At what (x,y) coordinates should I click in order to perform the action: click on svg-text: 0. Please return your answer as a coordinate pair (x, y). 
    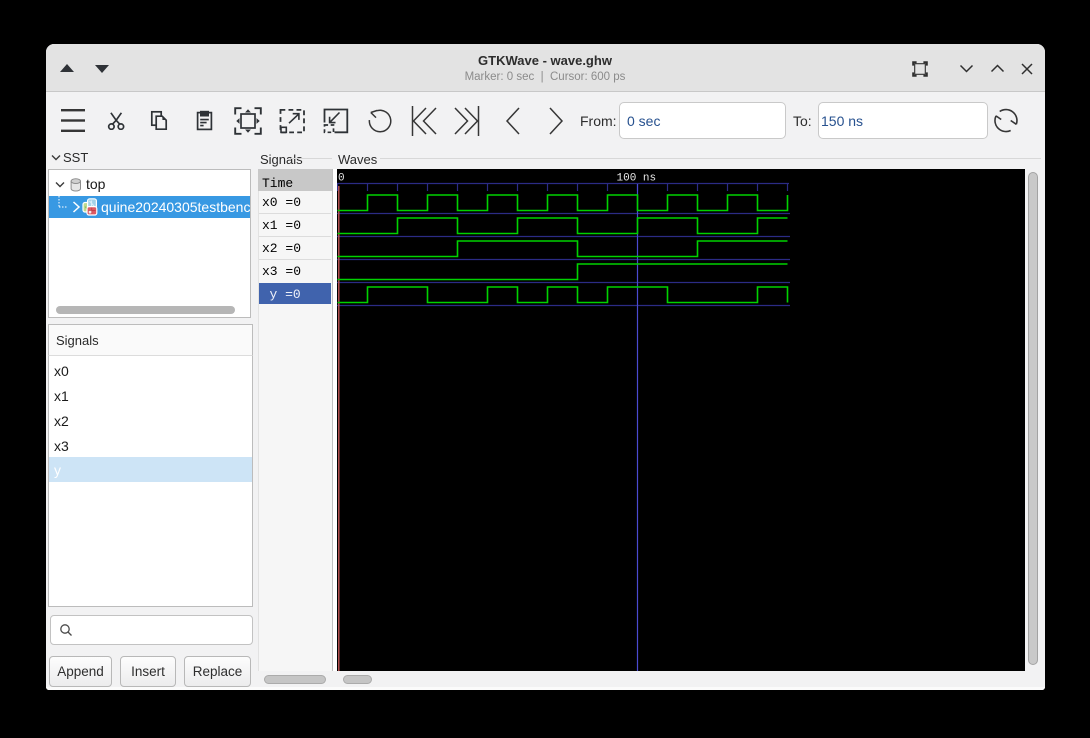
    Looking at the image, I should click on (341, 179).